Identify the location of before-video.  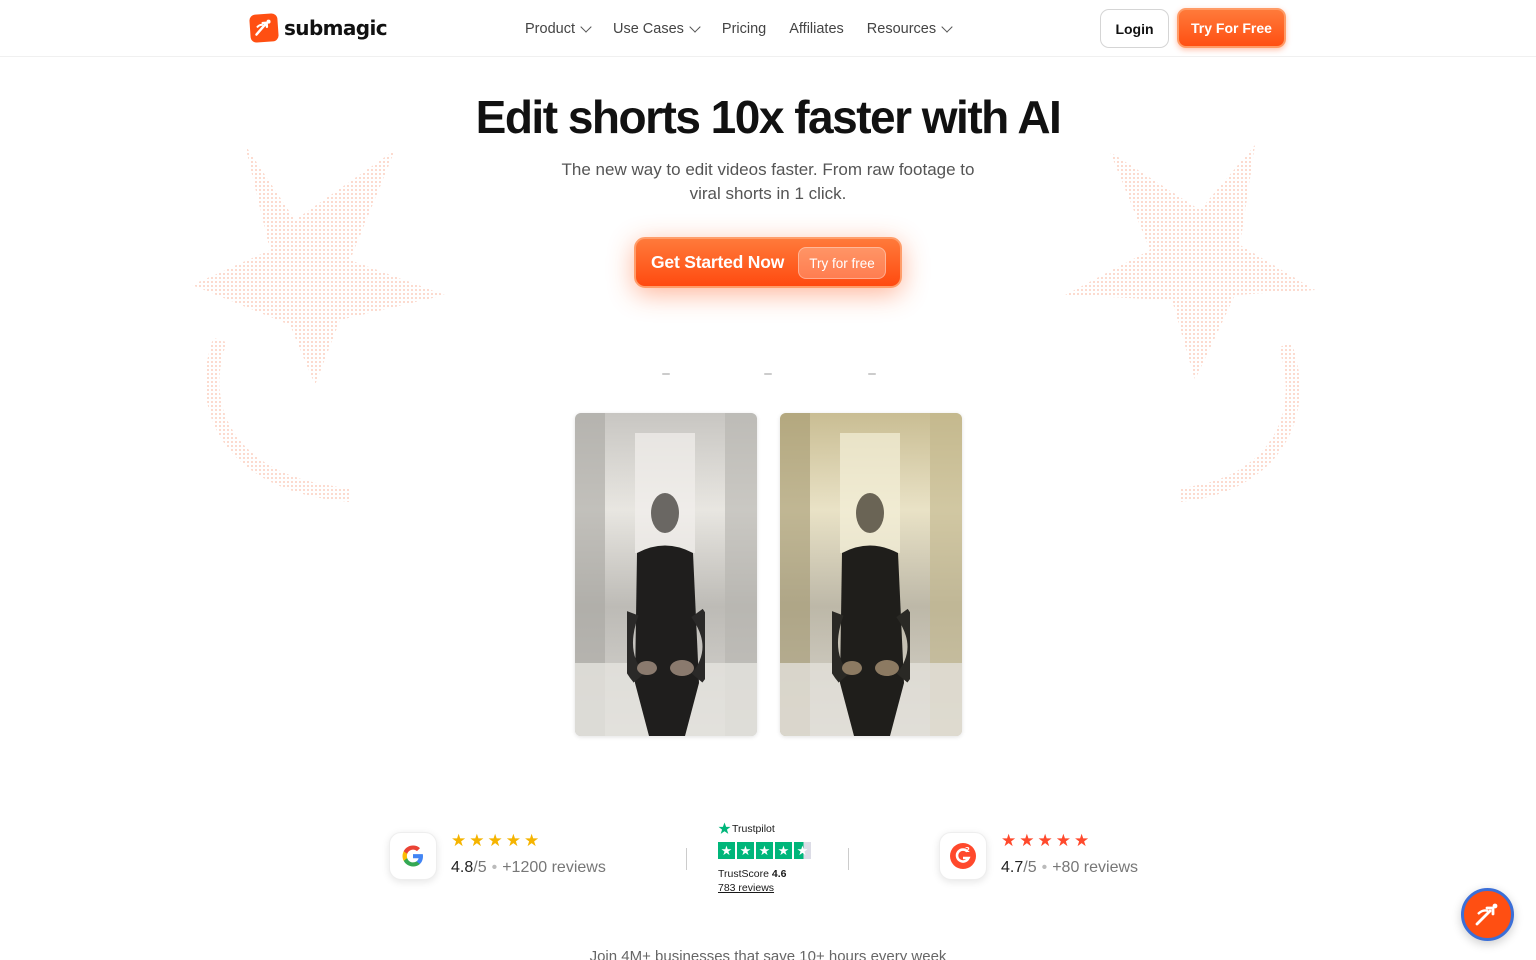
(666, 574).